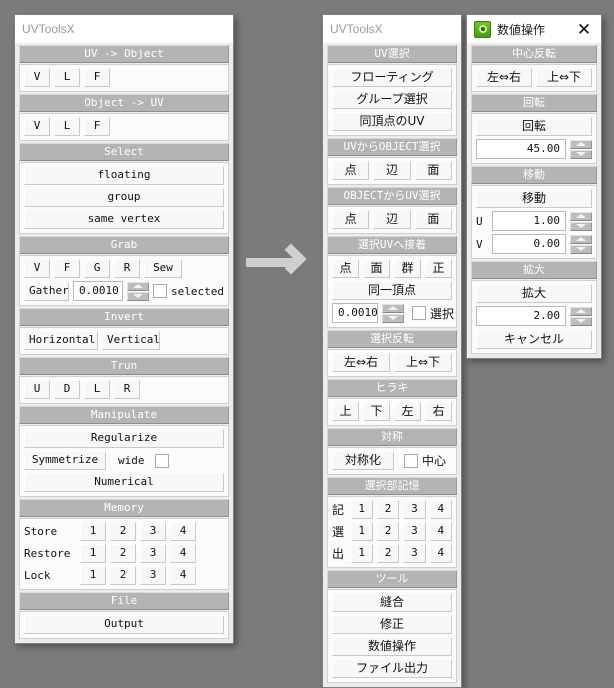 The width and height of the screenshot is (614, 688). What do you see at coordinates (407, 268) in the screenshot?
I see `jp-weld-group-button: 群` at bounding box center [407, 268].